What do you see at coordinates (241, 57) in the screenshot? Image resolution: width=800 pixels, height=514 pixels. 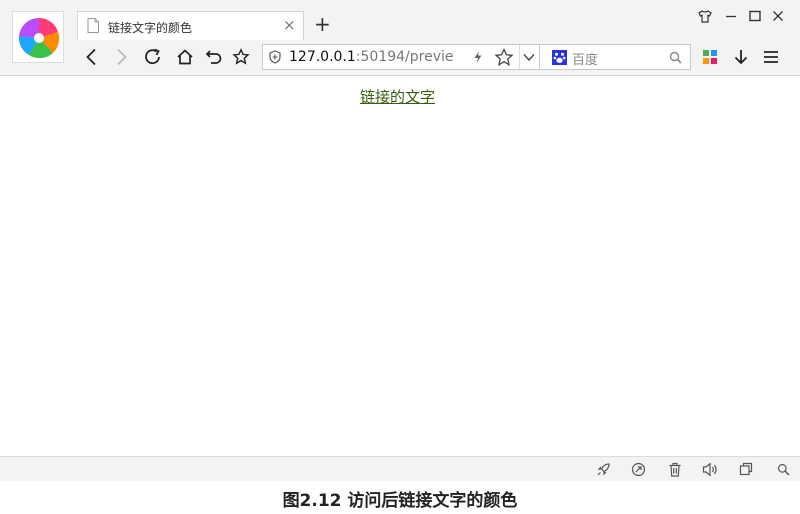 I see `bookmark-star-icon` at bounding box center [241, 57].